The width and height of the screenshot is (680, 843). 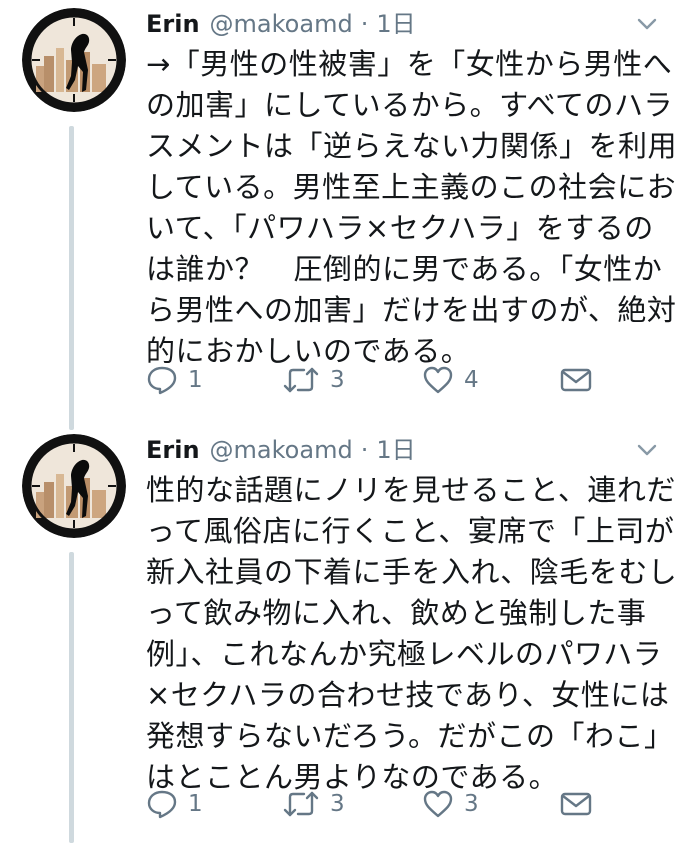 What do you see at coordinates (396, 613) in the screenshot?
I see `tweet-text-line: って飲み物に入れ、飲めと強制した事` at bounding box center [396, 613].